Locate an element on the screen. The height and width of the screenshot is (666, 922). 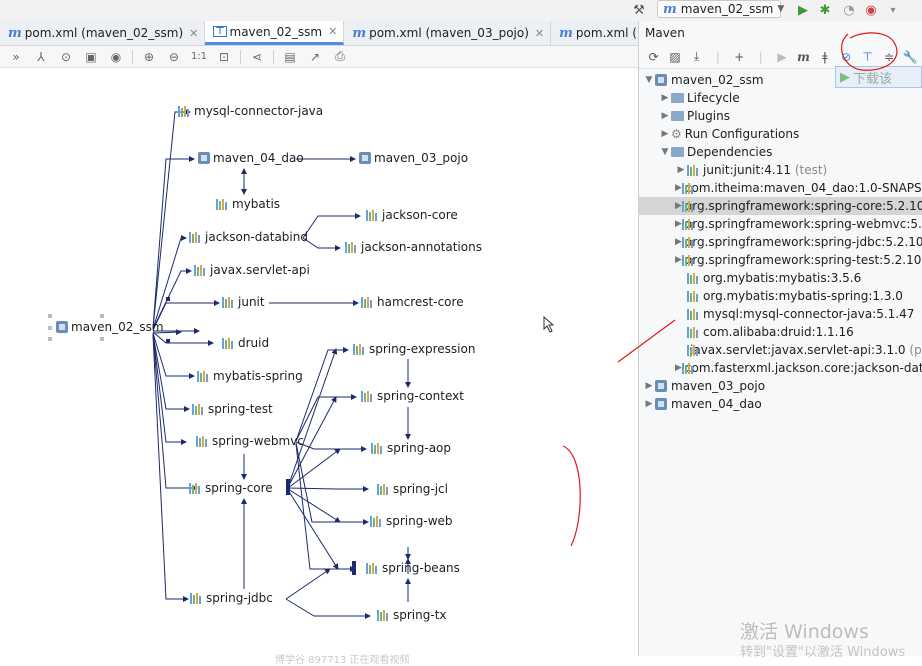
save-icon: ▤ is located at coordinates (290, 57).